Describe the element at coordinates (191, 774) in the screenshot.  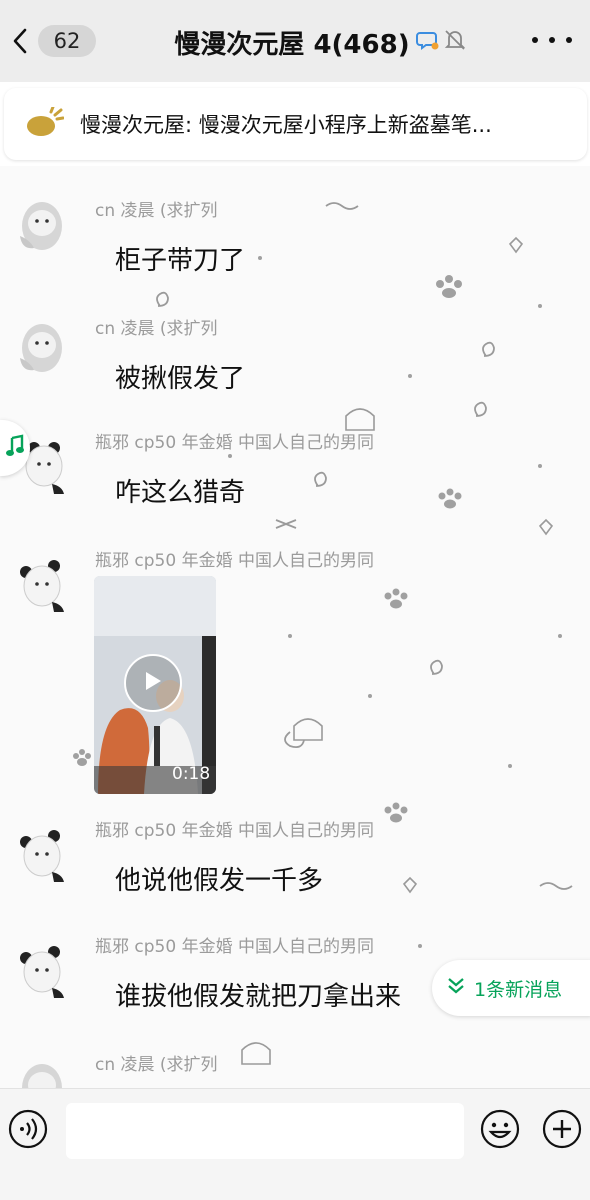
I see `video-duration: 0:18` at that location.